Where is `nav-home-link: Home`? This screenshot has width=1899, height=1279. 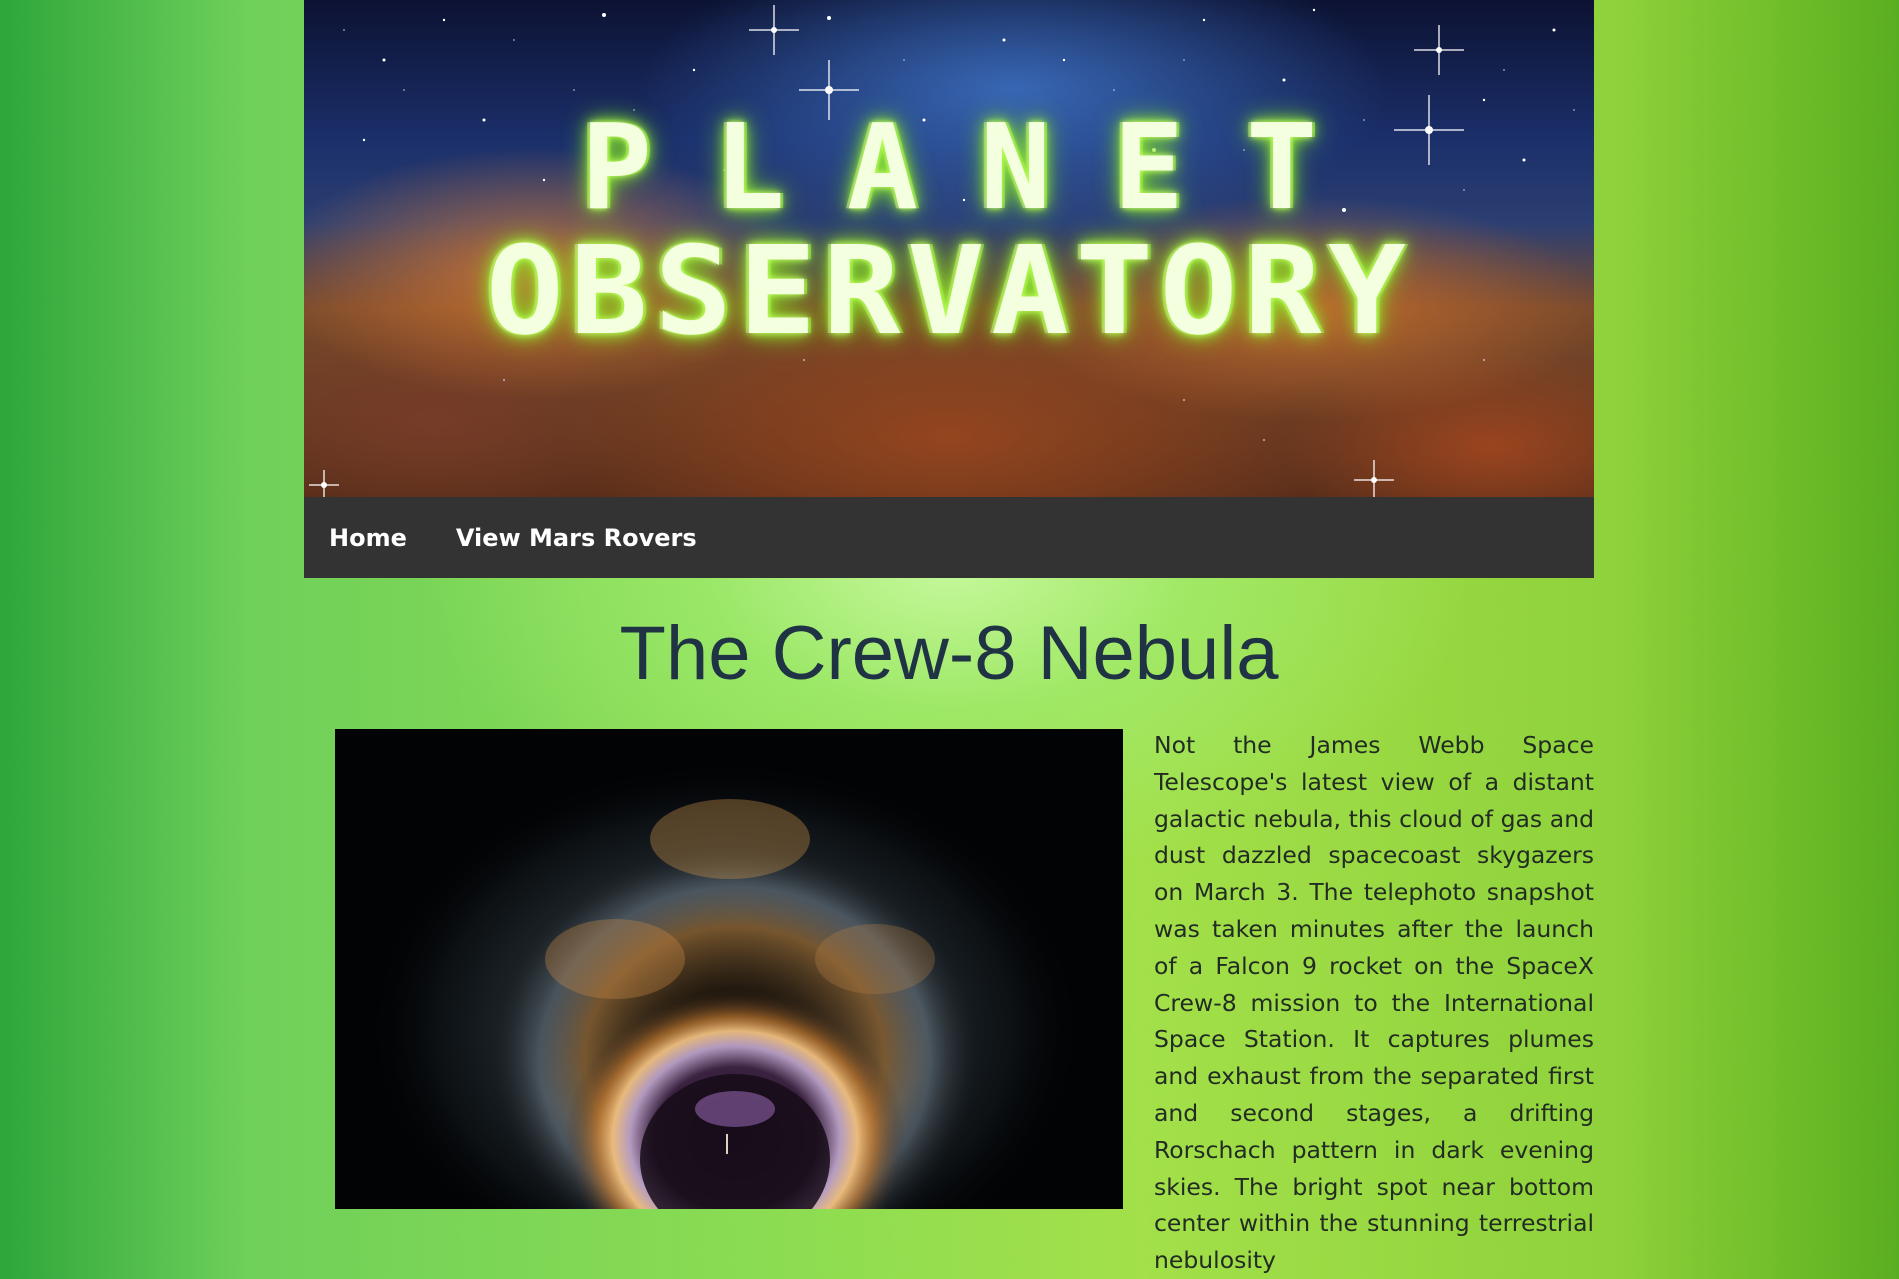 nav-home-link: Home is located at coordinates (368, 538).